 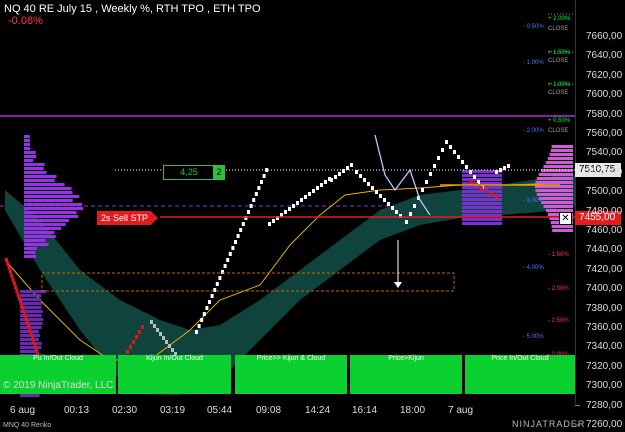 What do you see at coordinates (533, 131) in the screenshot?
I see `weekly-level-label: - 2.00%` at bounding box center [533, 131].